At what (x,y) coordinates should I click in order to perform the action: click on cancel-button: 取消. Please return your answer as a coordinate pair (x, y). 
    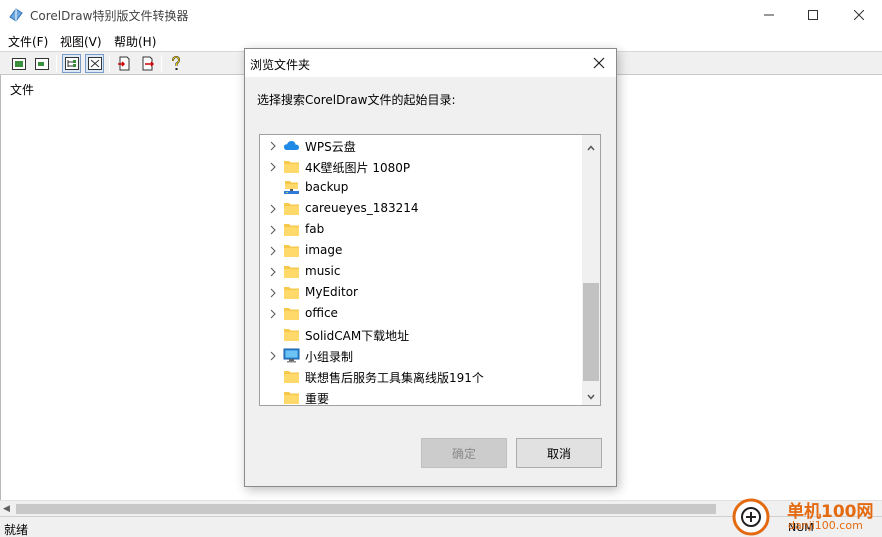
    Looking at the image, I should click on (559, 453).